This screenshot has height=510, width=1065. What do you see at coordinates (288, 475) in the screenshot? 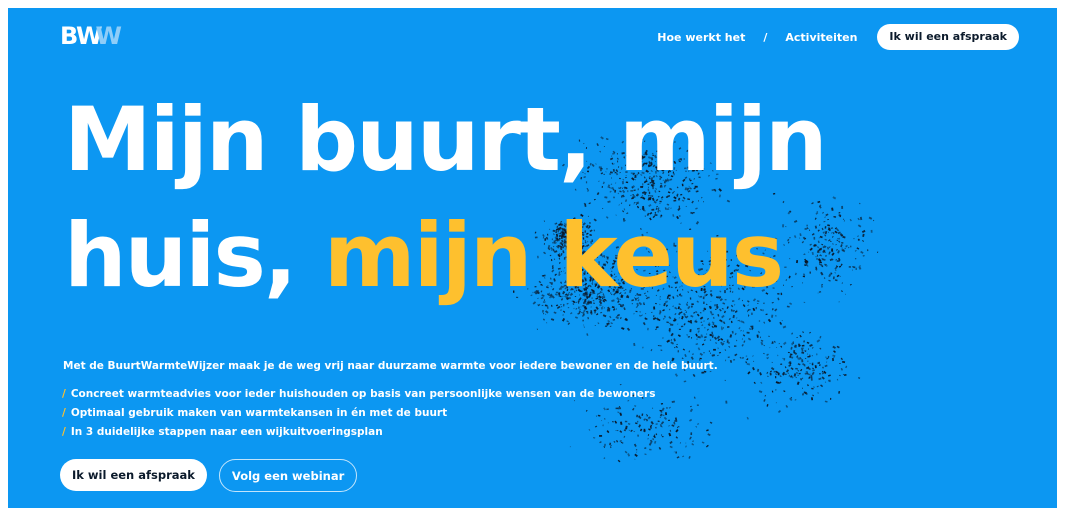
I see `webinar-button: Volg een webinar` at bounding box center [288, 475].